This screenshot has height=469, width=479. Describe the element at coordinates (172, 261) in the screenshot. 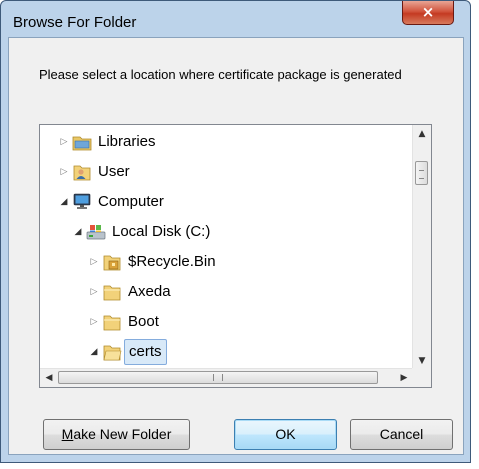

I see `tree-item-label: $Recycle.Bin` at that location.